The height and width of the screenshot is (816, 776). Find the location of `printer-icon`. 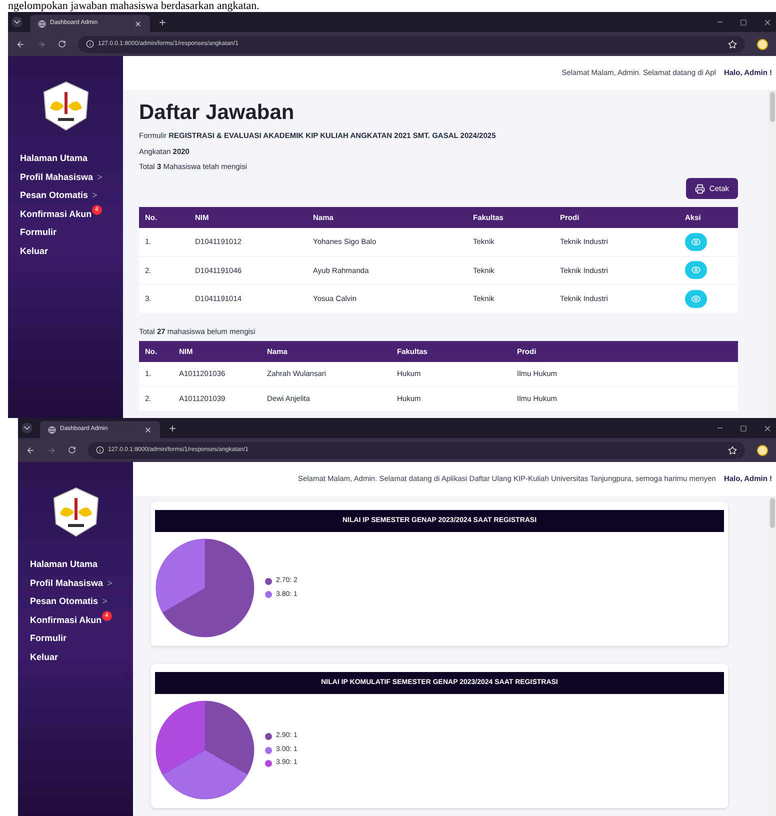

printer-icon is located at coordinates (700, 189).